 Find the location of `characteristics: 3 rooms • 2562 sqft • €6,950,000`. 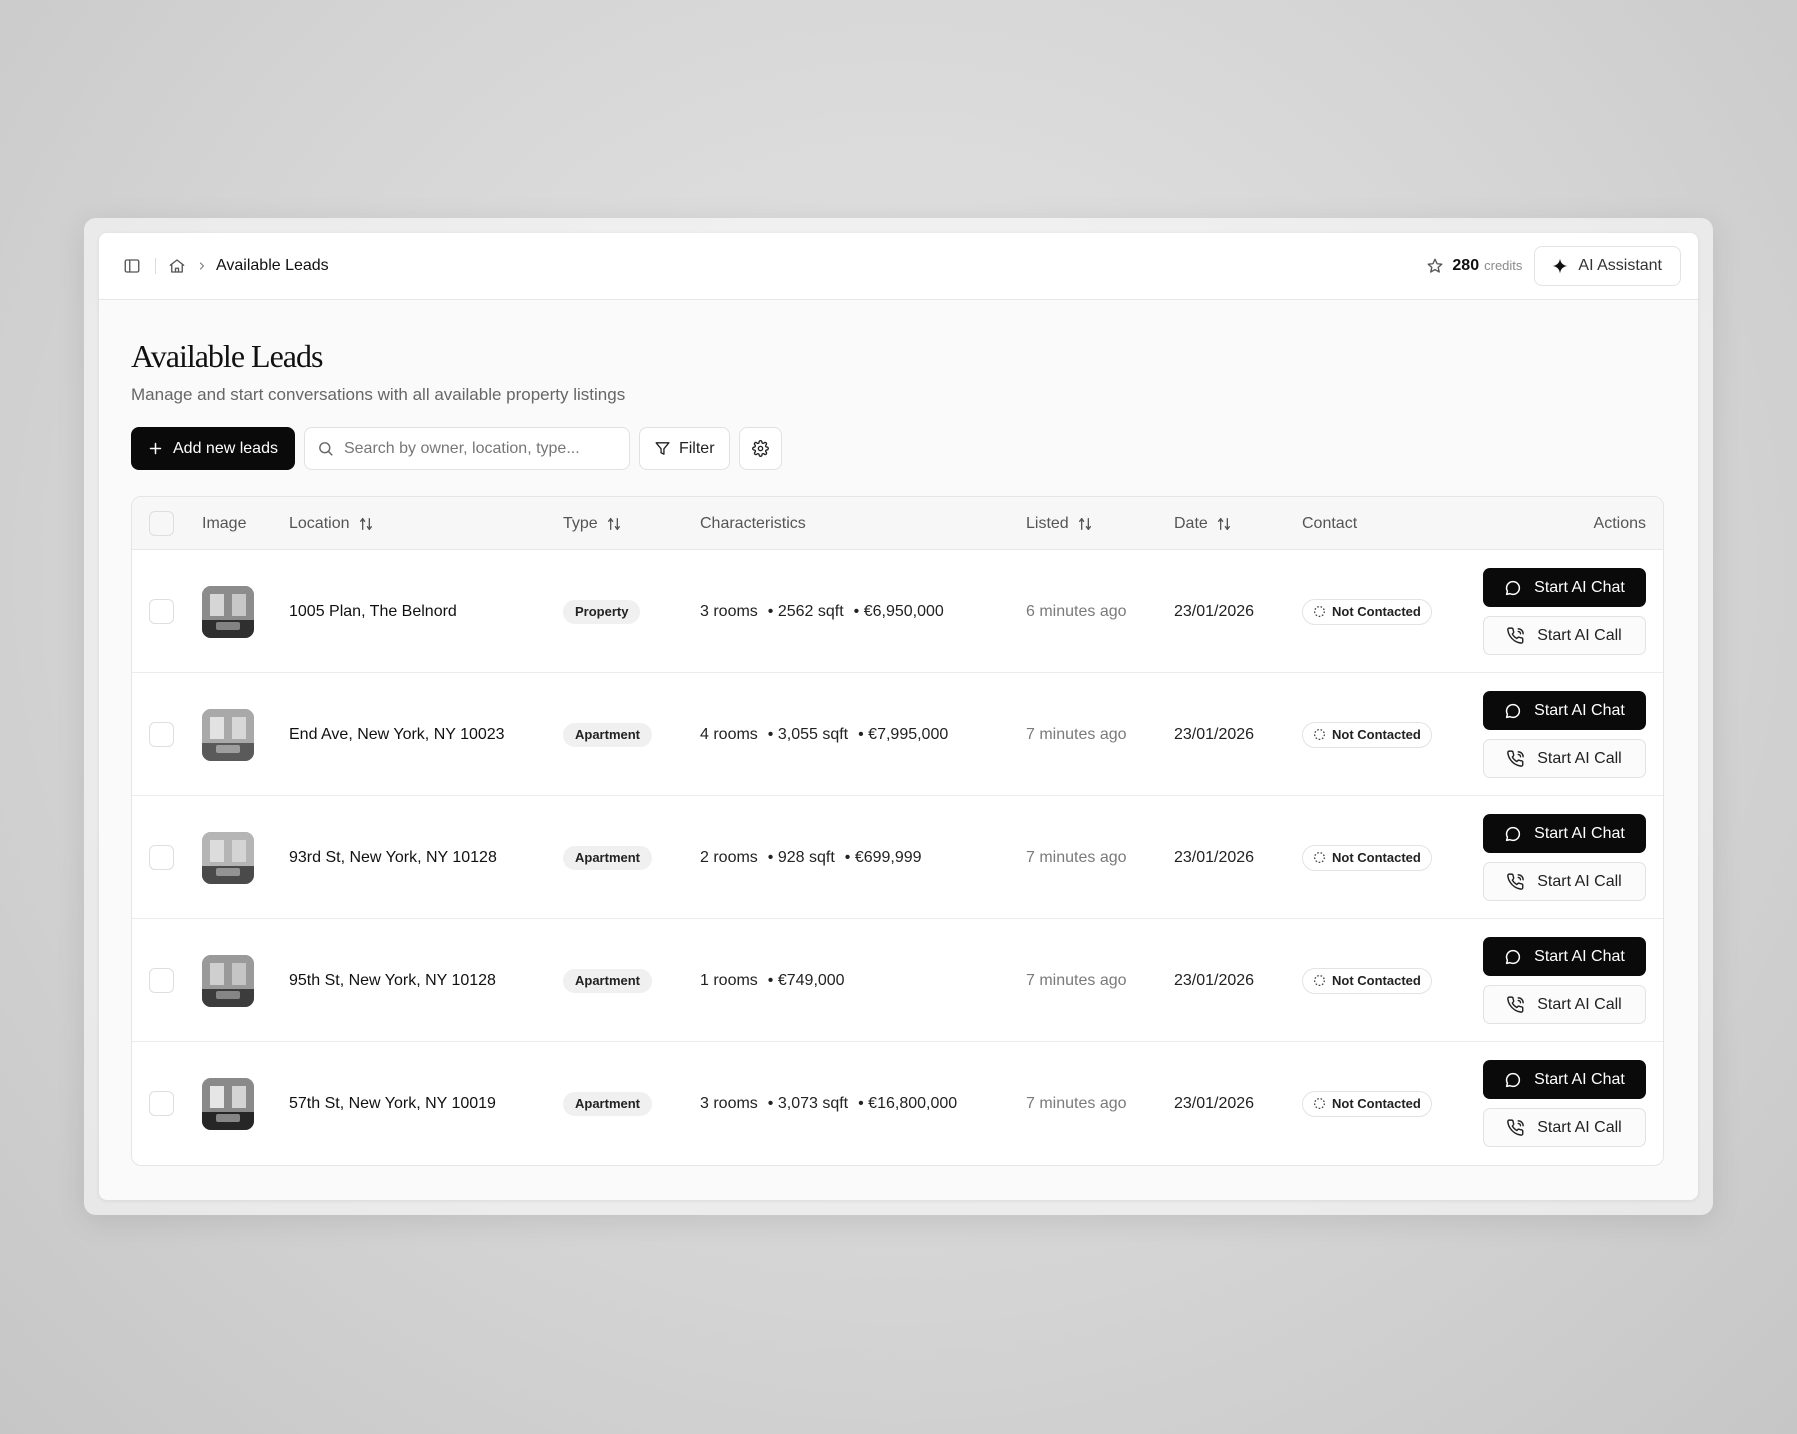

characteristics: 3 rooms • 2562 sqft • €6,950,000 is located at coordinates (822, 612).